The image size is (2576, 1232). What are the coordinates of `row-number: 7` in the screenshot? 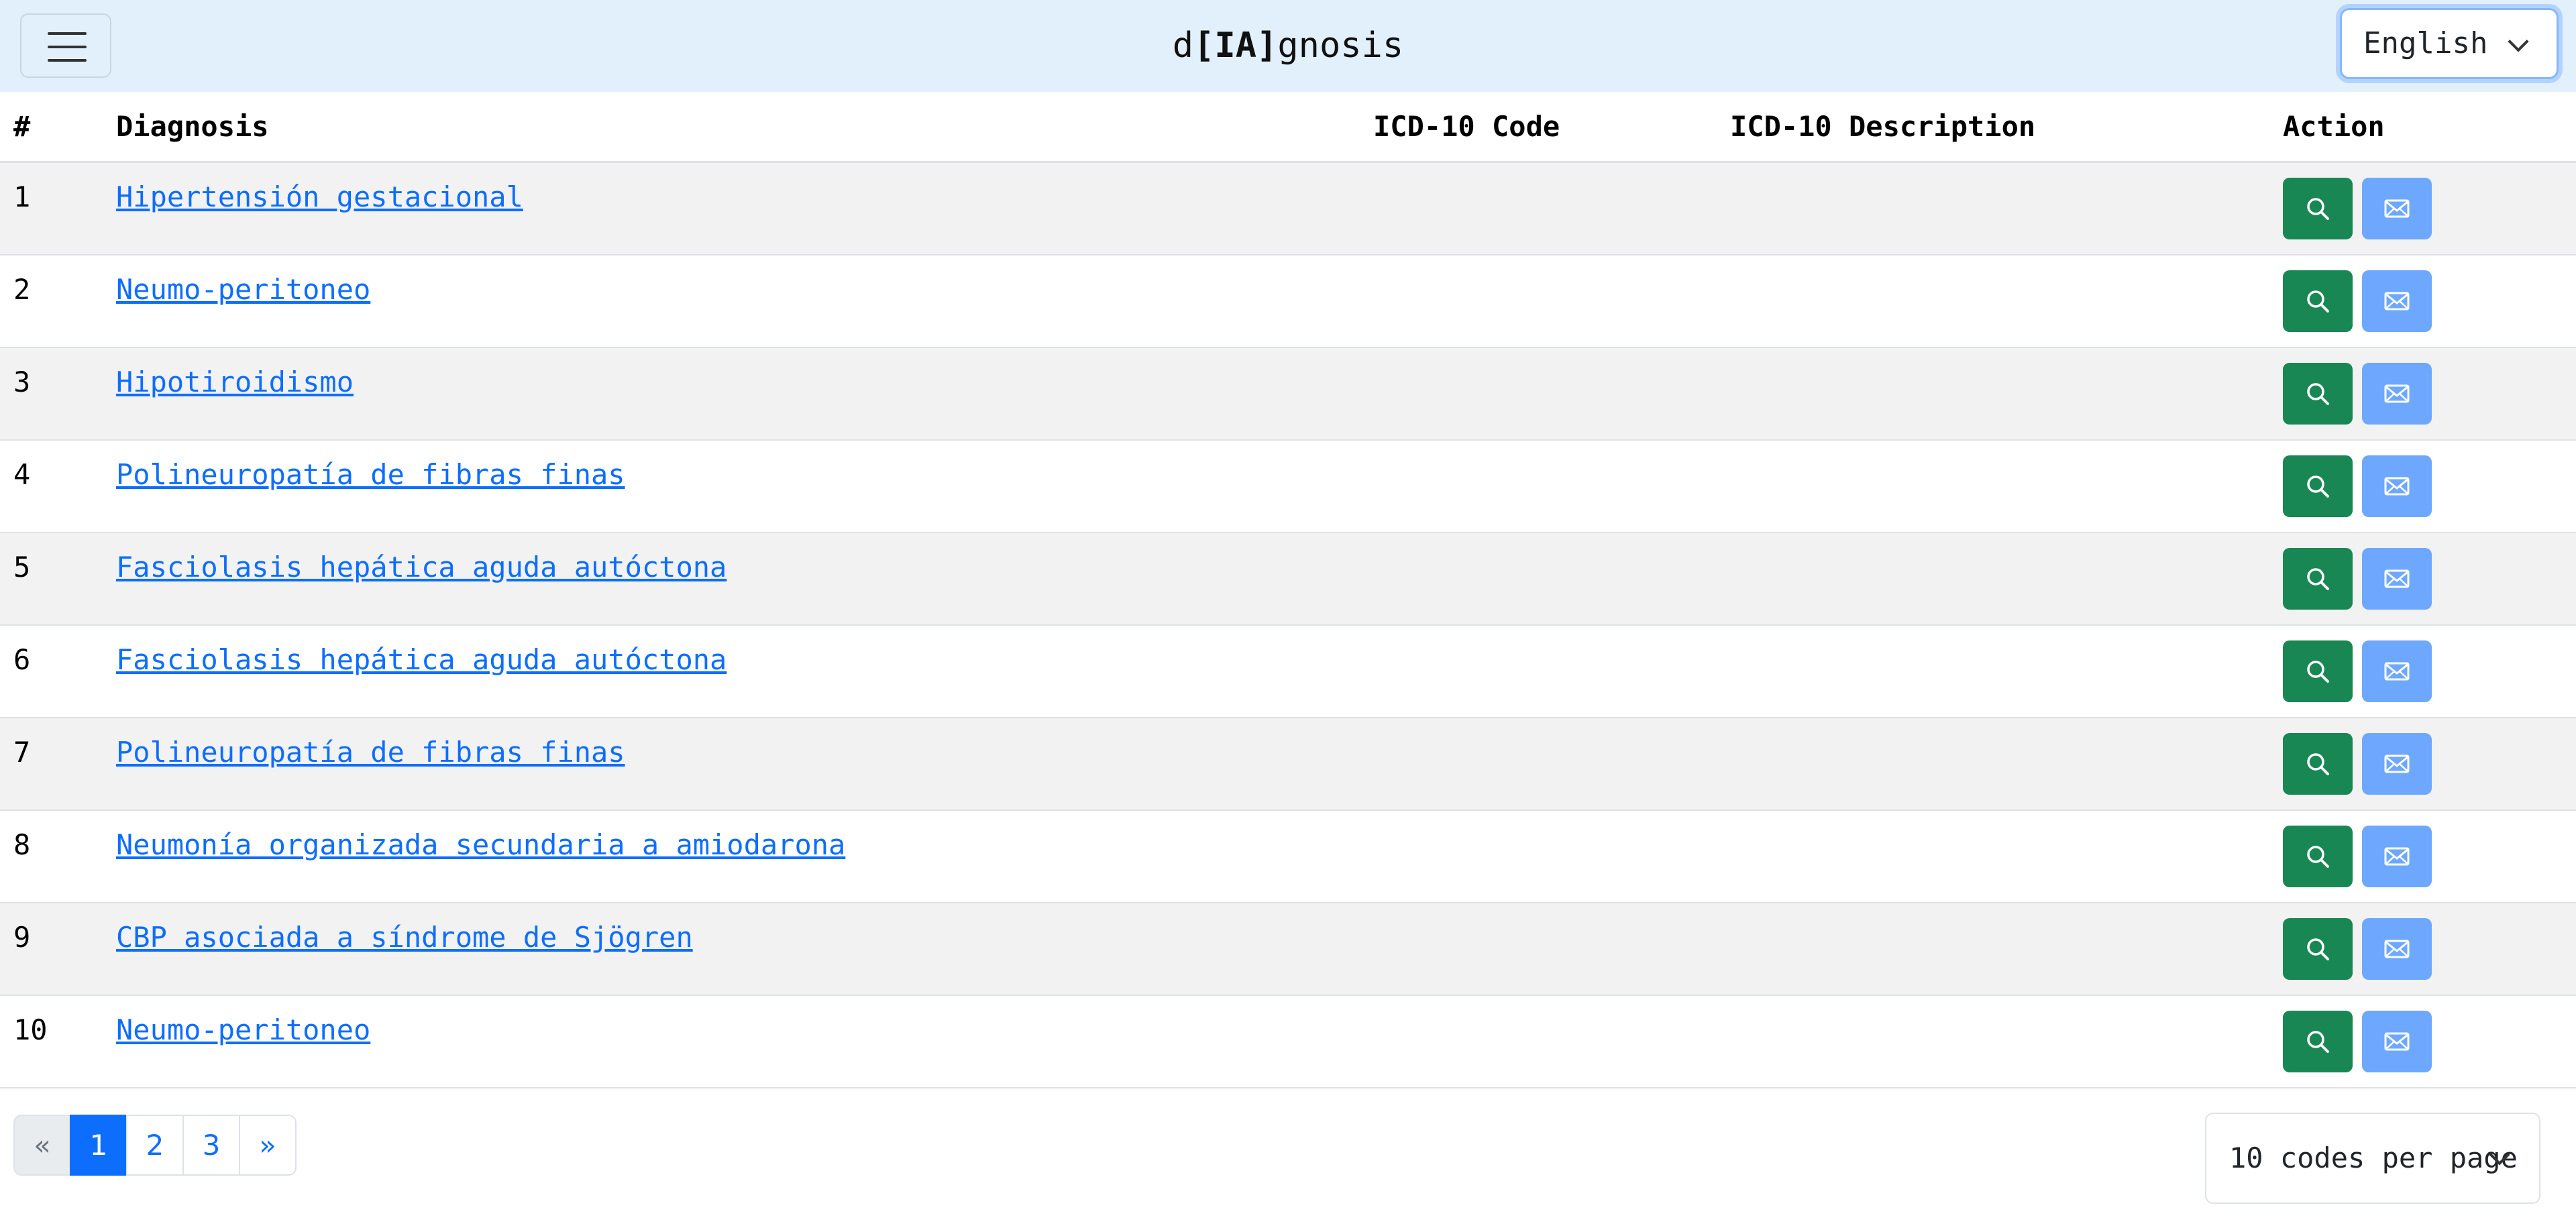 It's located at (22, 752).